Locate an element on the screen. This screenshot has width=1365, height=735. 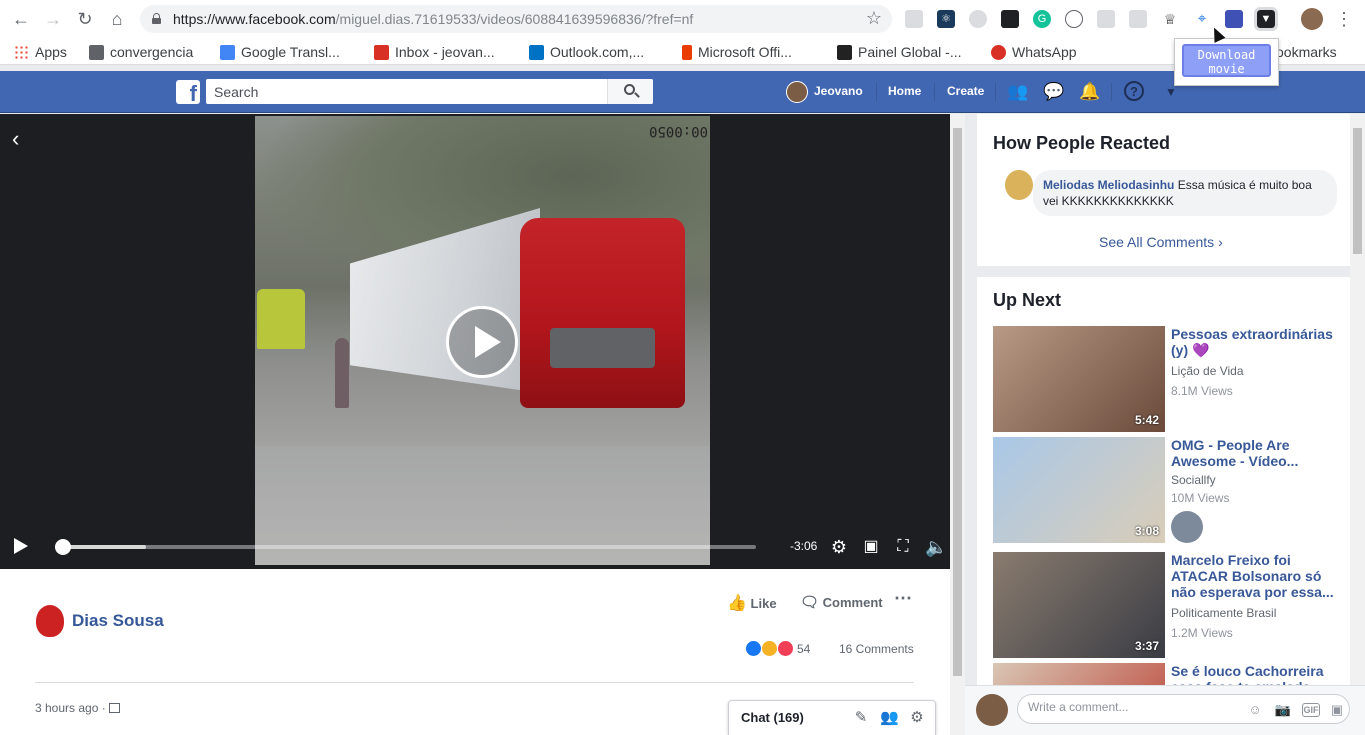
video-thumbnail is located at coordinates (1079, 674).